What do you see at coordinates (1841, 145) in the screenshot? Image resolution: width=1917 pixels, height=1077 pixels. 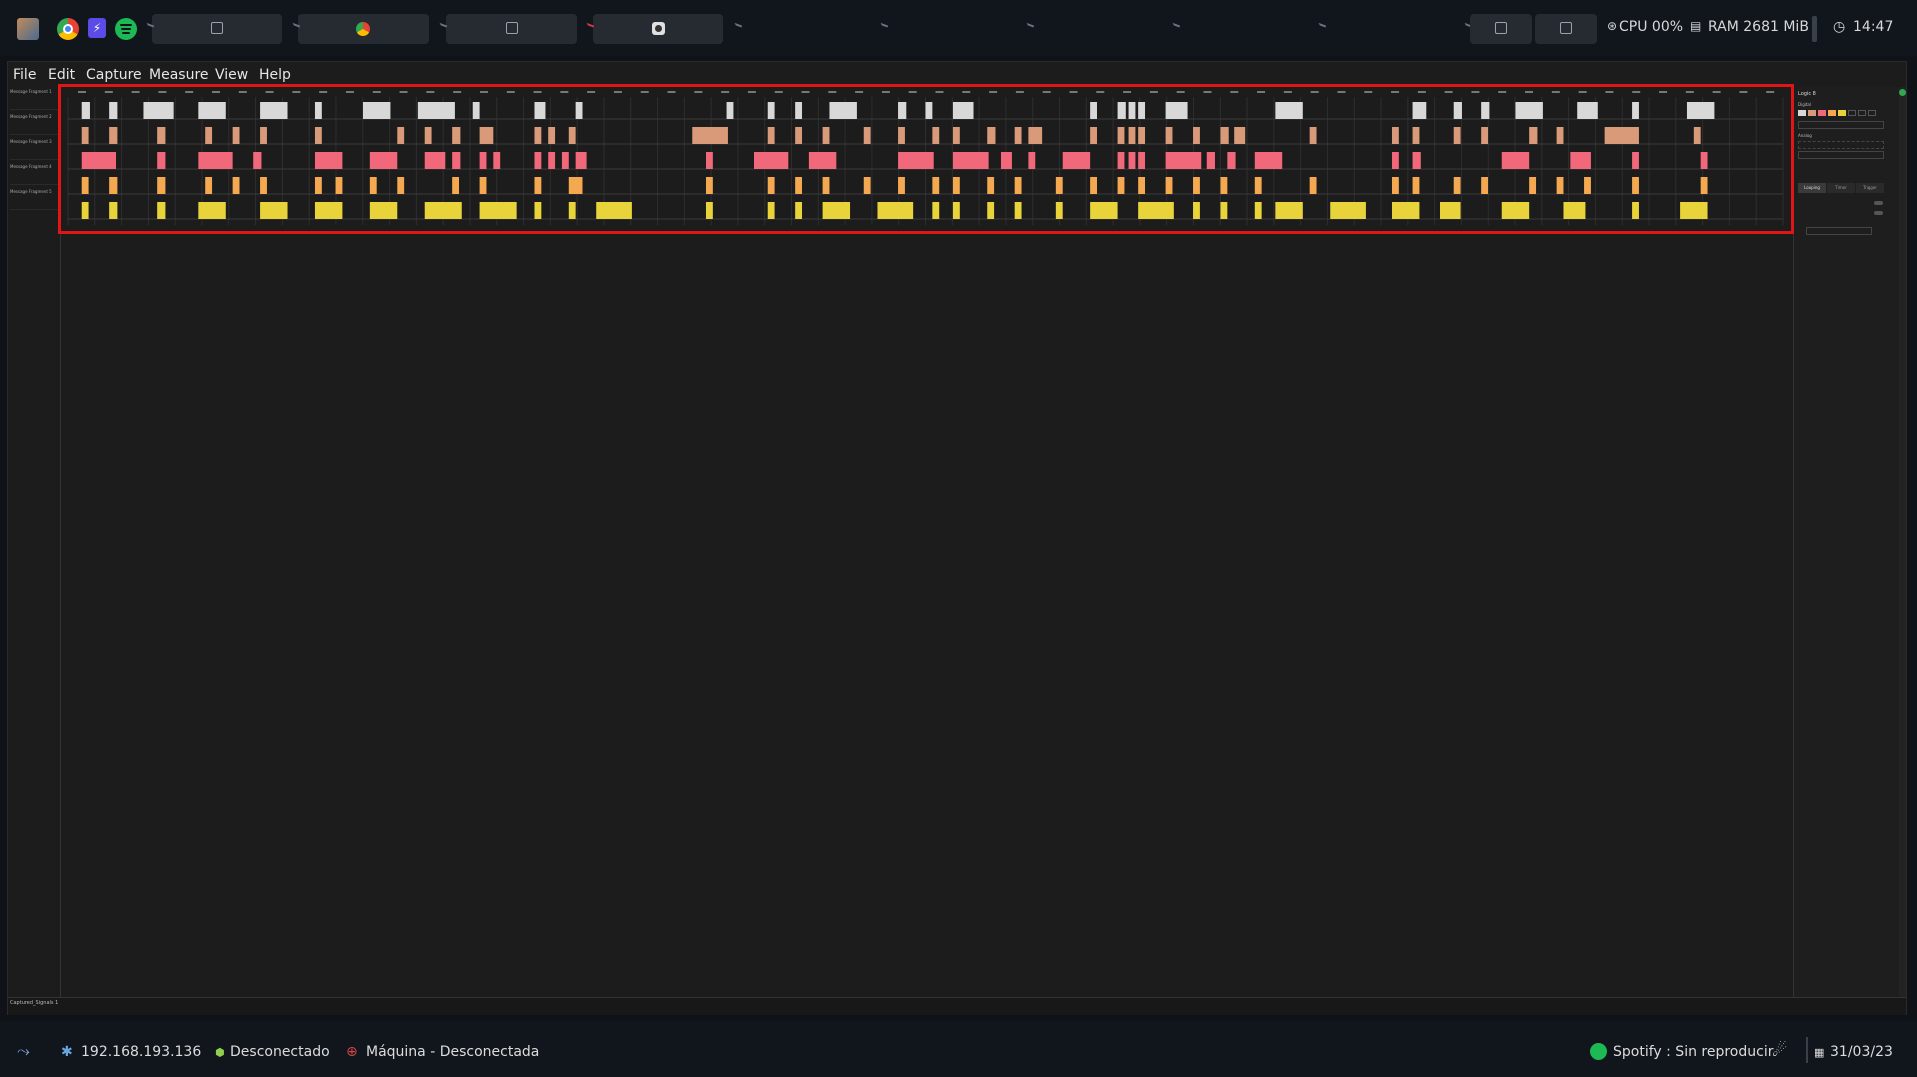 I see `analog-channel-toggles` at bounding box center [1841, 145].